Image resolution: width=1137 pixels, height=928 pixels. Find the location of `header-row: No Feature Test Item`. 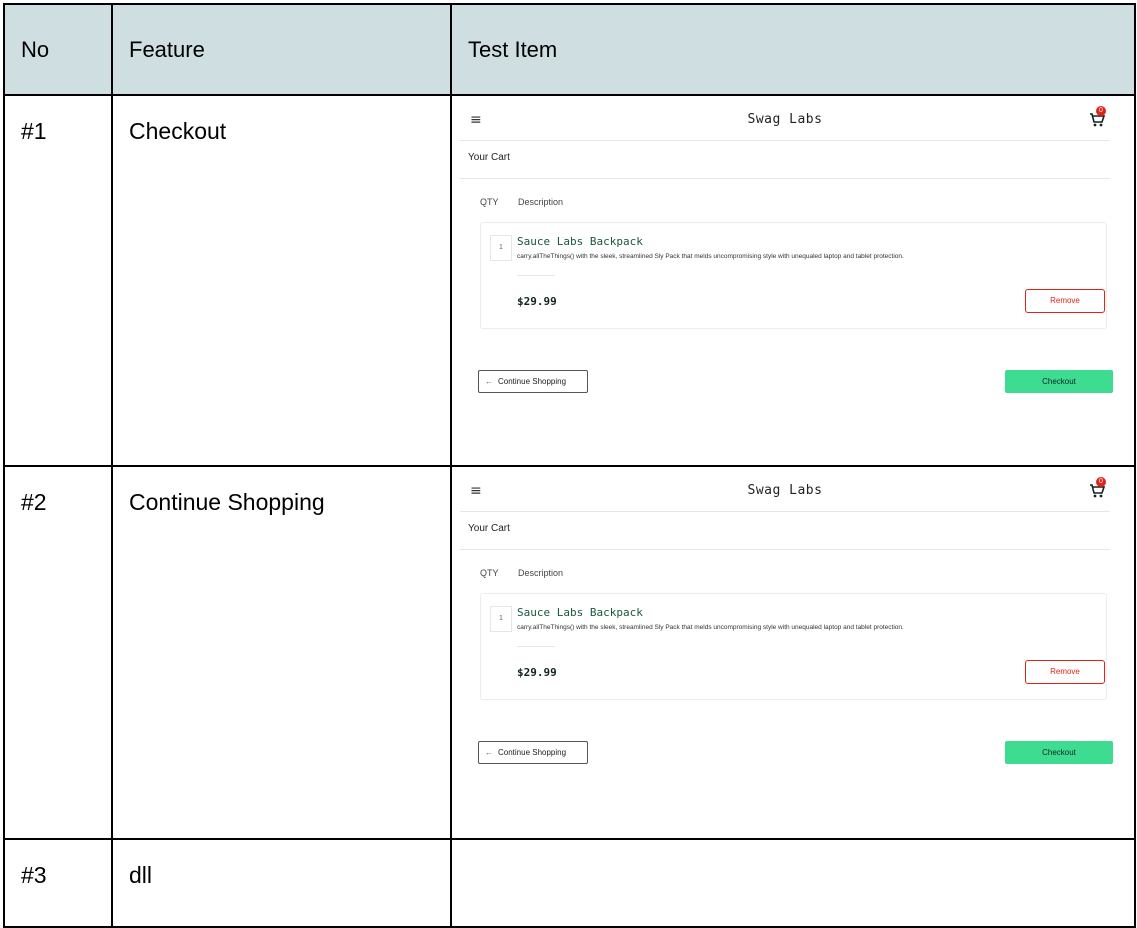

header-row: No Feature Test Item is located at coordinates (569, 49).